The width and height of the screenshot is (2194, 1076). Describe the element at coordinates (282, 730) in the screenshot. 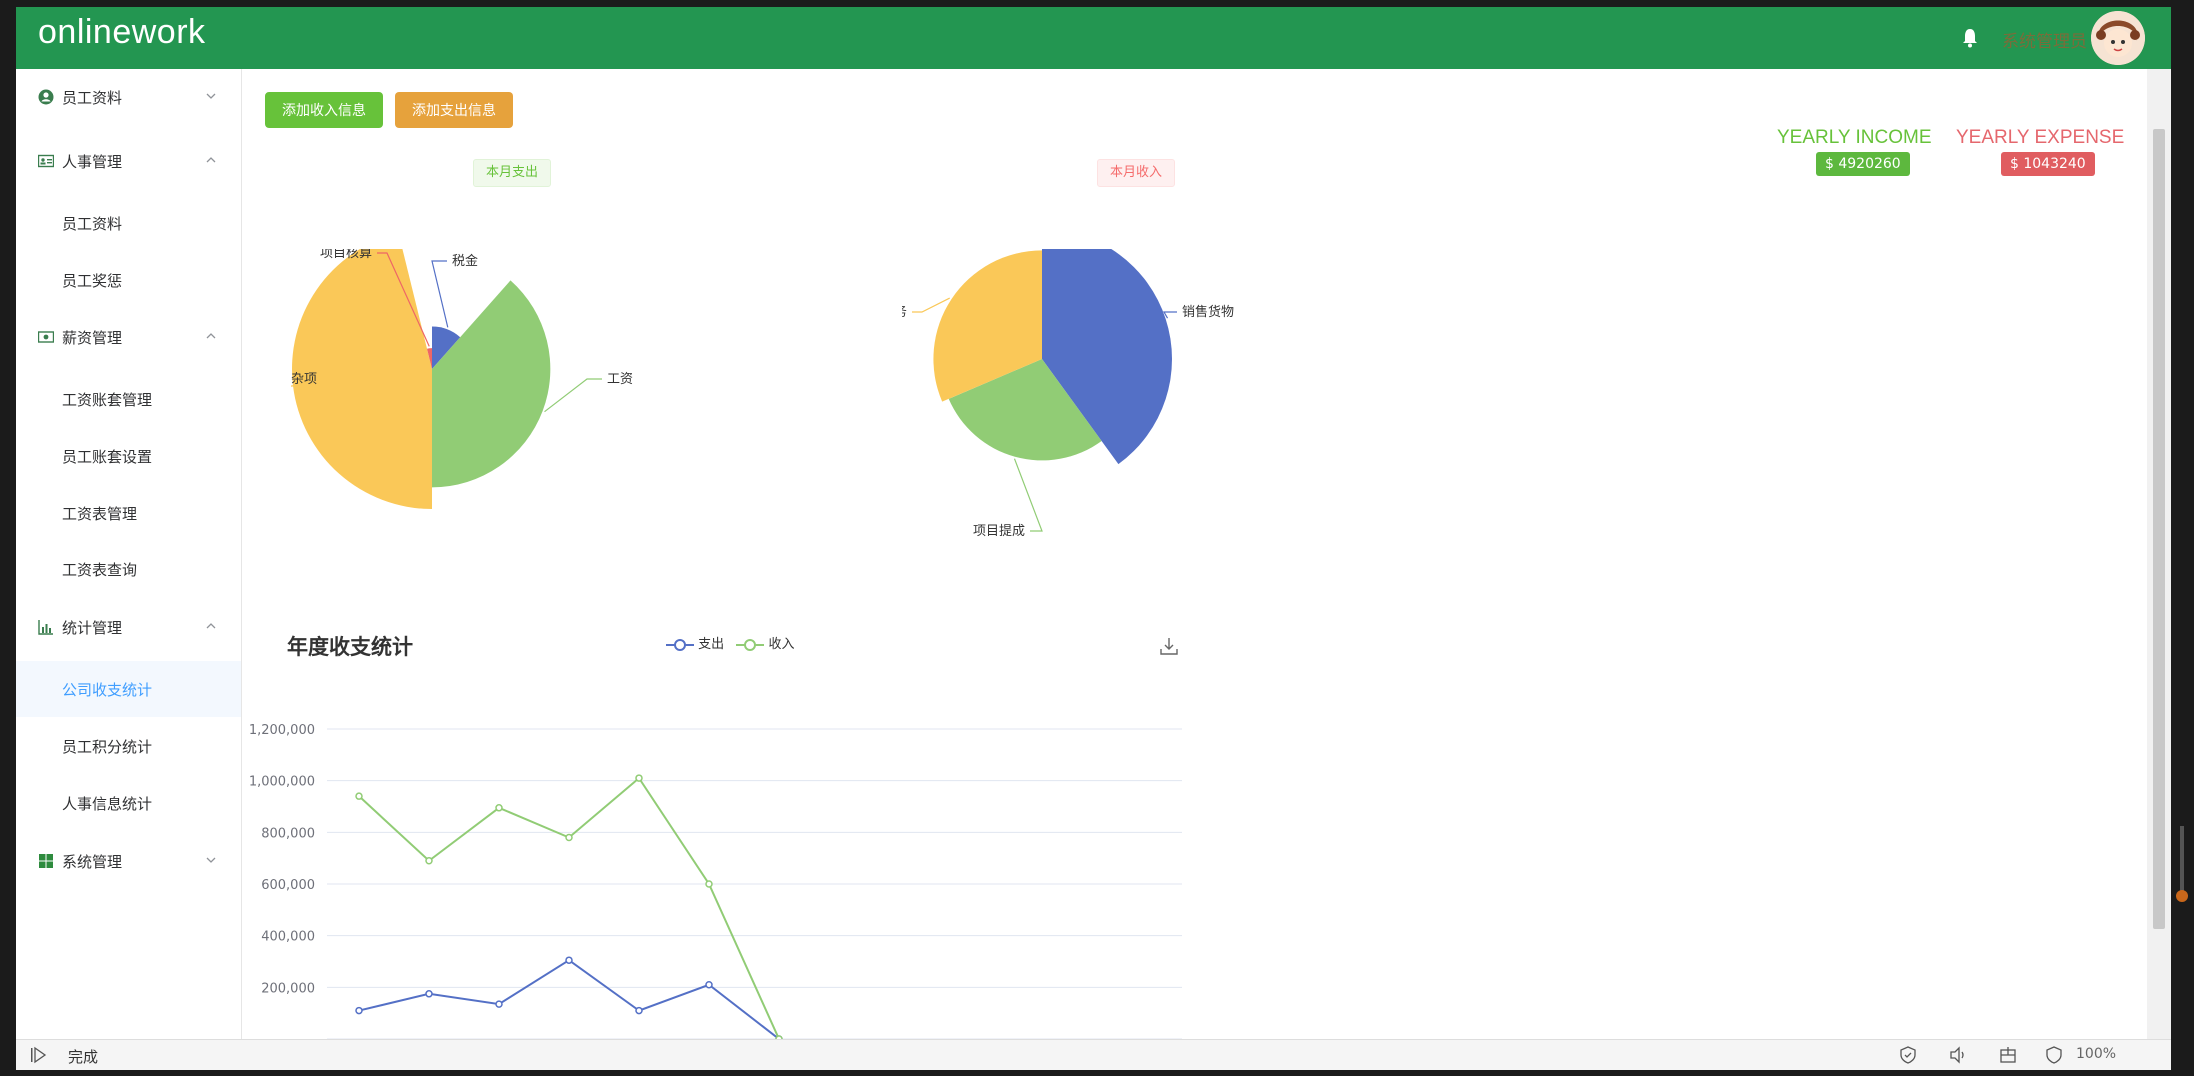

I see `y-tick-label: 1,200,000` at that location.